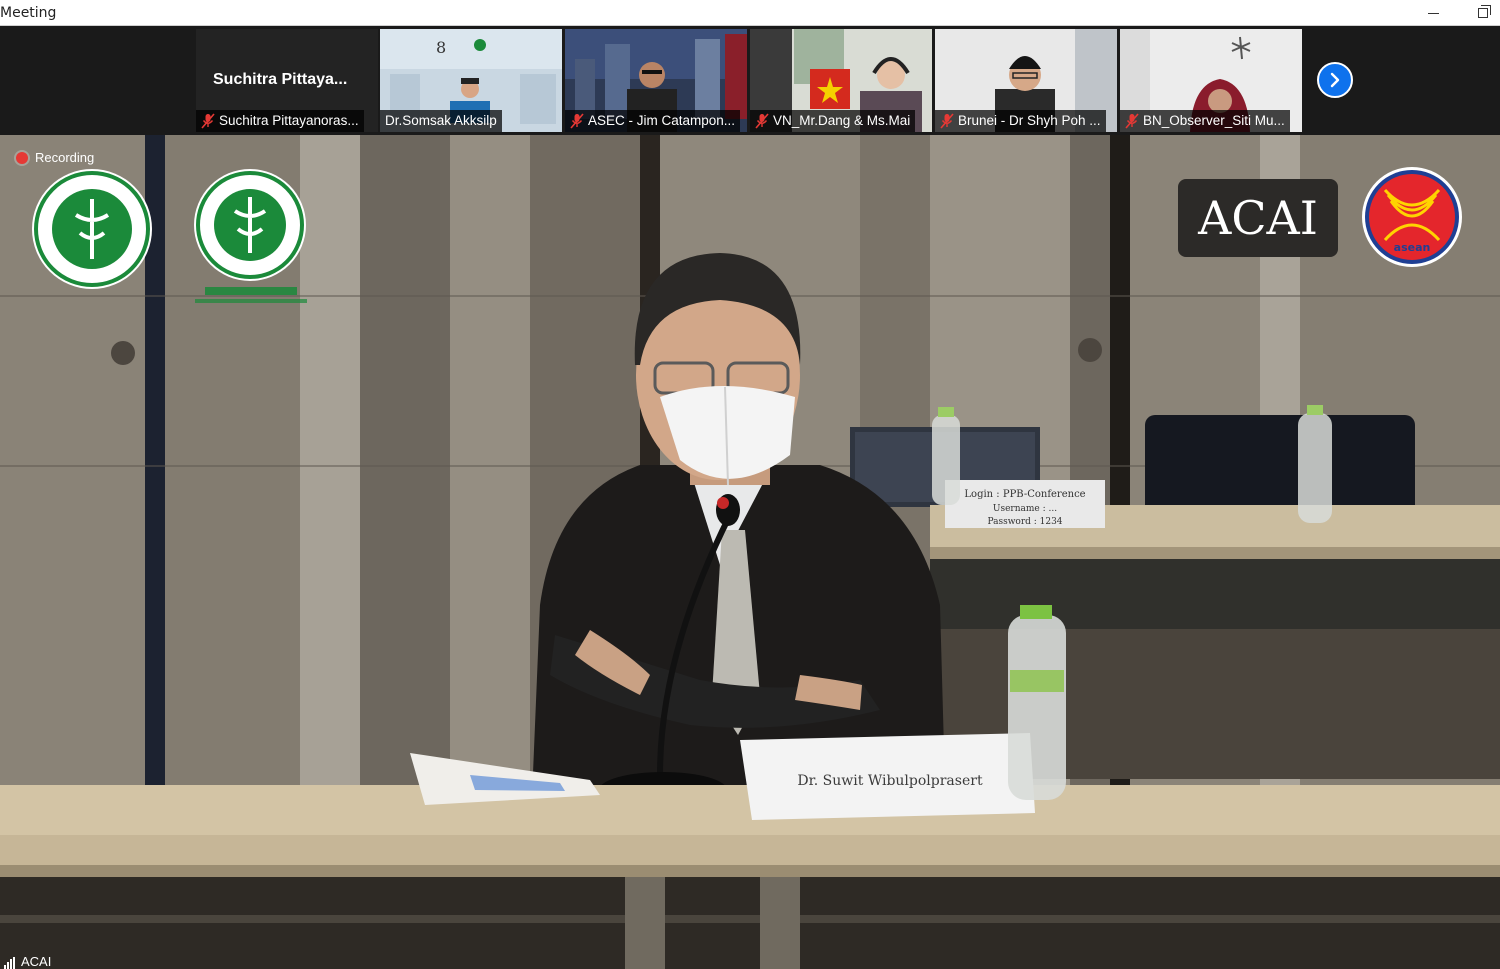  Describe the element at coordinates (92, 229) in the screenshot. I see `moph-logo-icon` at that location.